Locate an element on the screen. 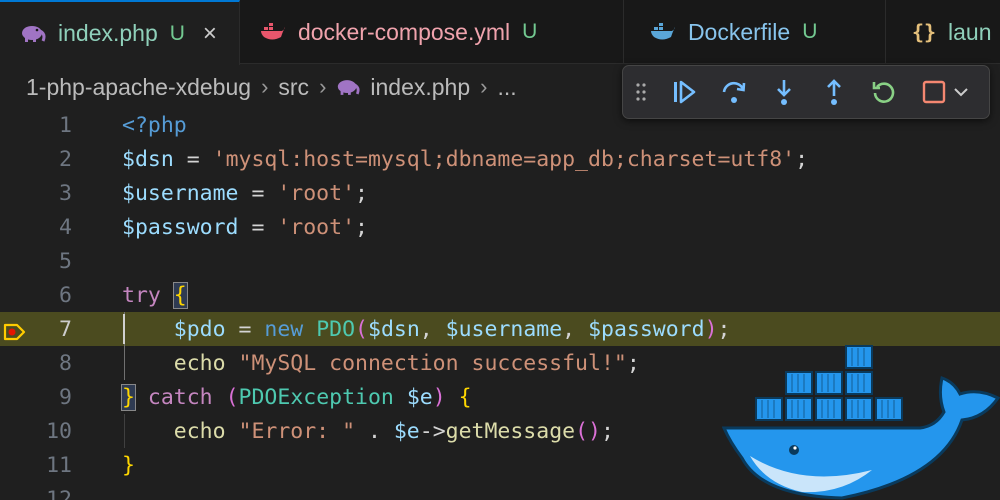  tab-index-php: index.php U × is located at coordinates (120, 32).